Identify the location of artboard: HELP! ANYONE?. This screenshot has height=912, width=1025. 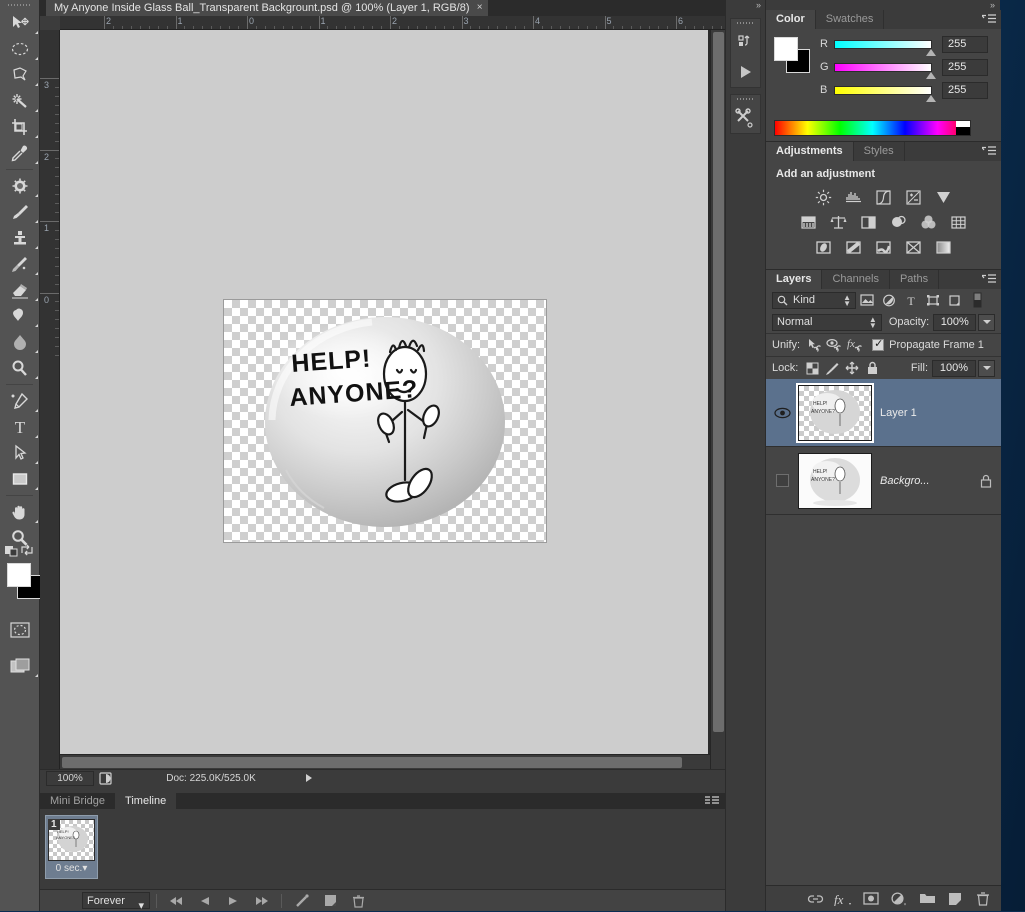
(385, 421).